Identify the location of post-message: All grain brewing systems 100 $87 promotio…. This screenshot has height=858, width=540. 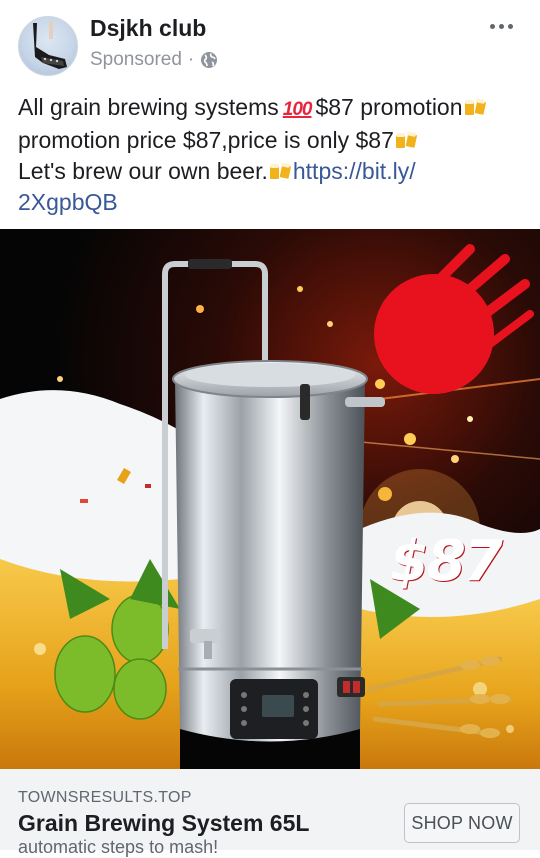
(273, 155).